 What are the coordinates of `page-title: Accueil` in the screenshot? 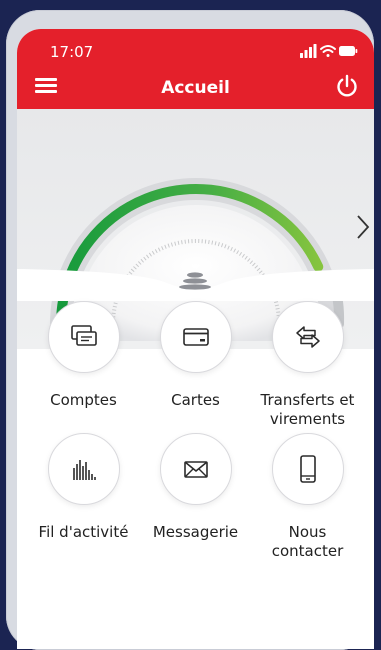 It's located at (195, 88).